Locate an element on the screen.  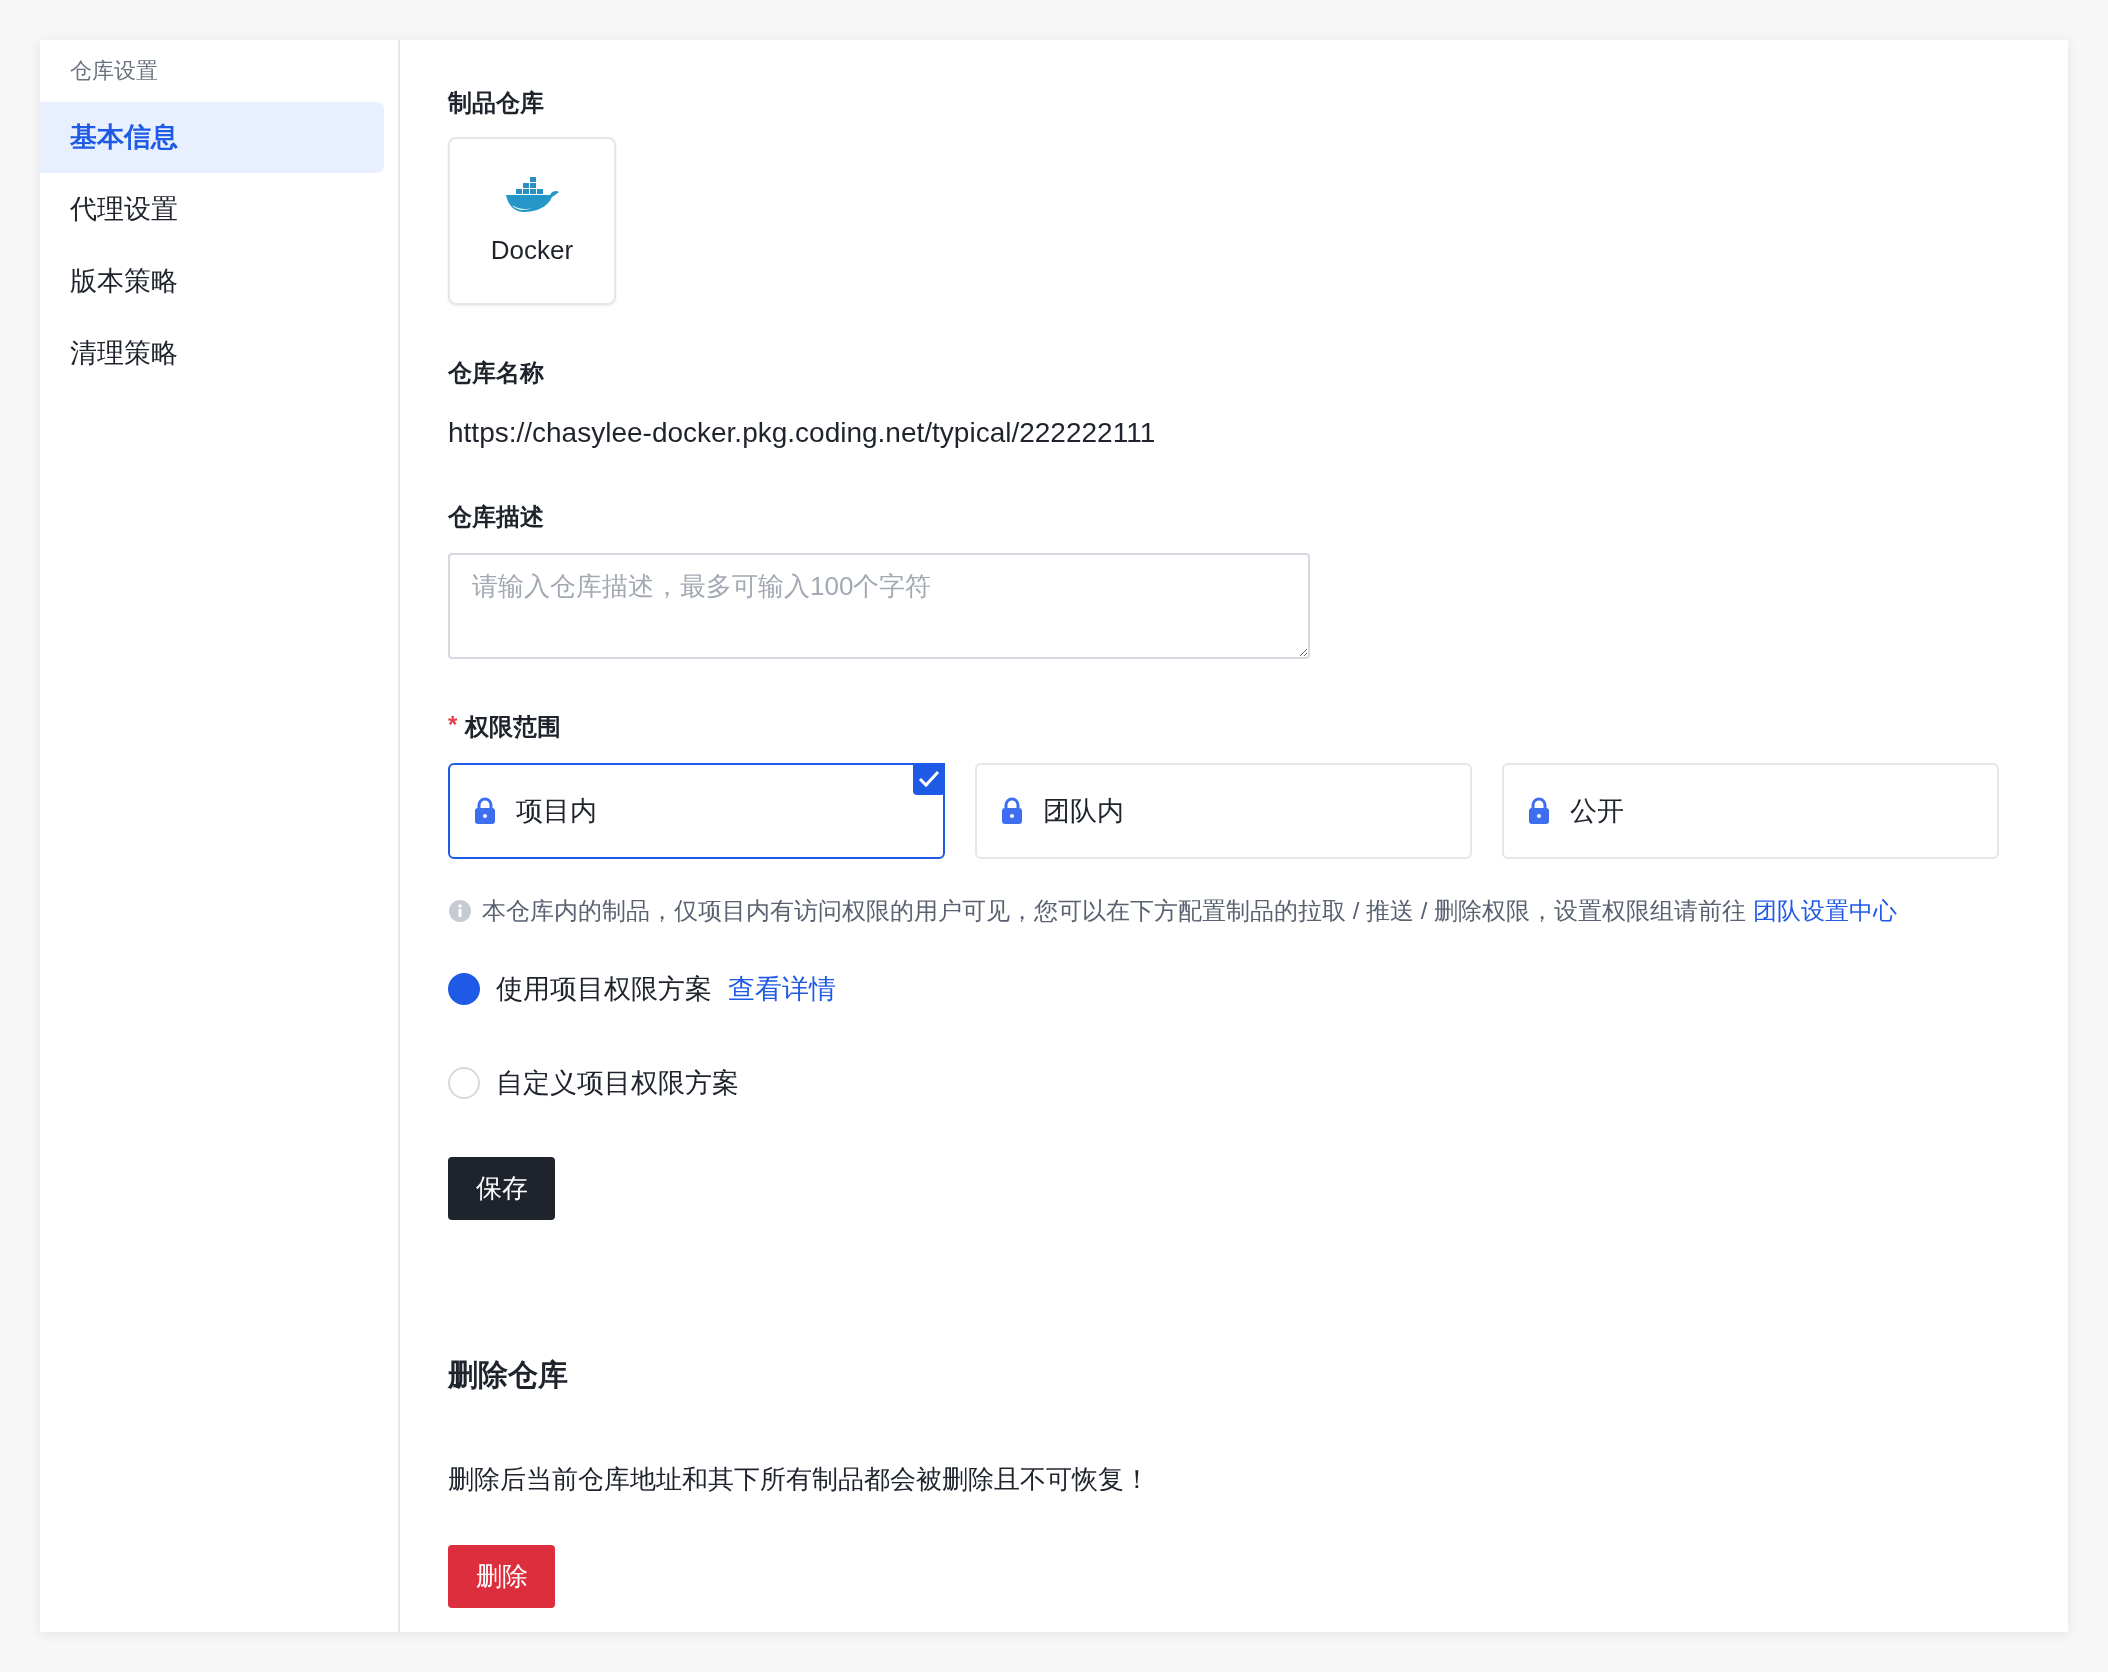
checkmark-icon is located at coordinates (929, 779).